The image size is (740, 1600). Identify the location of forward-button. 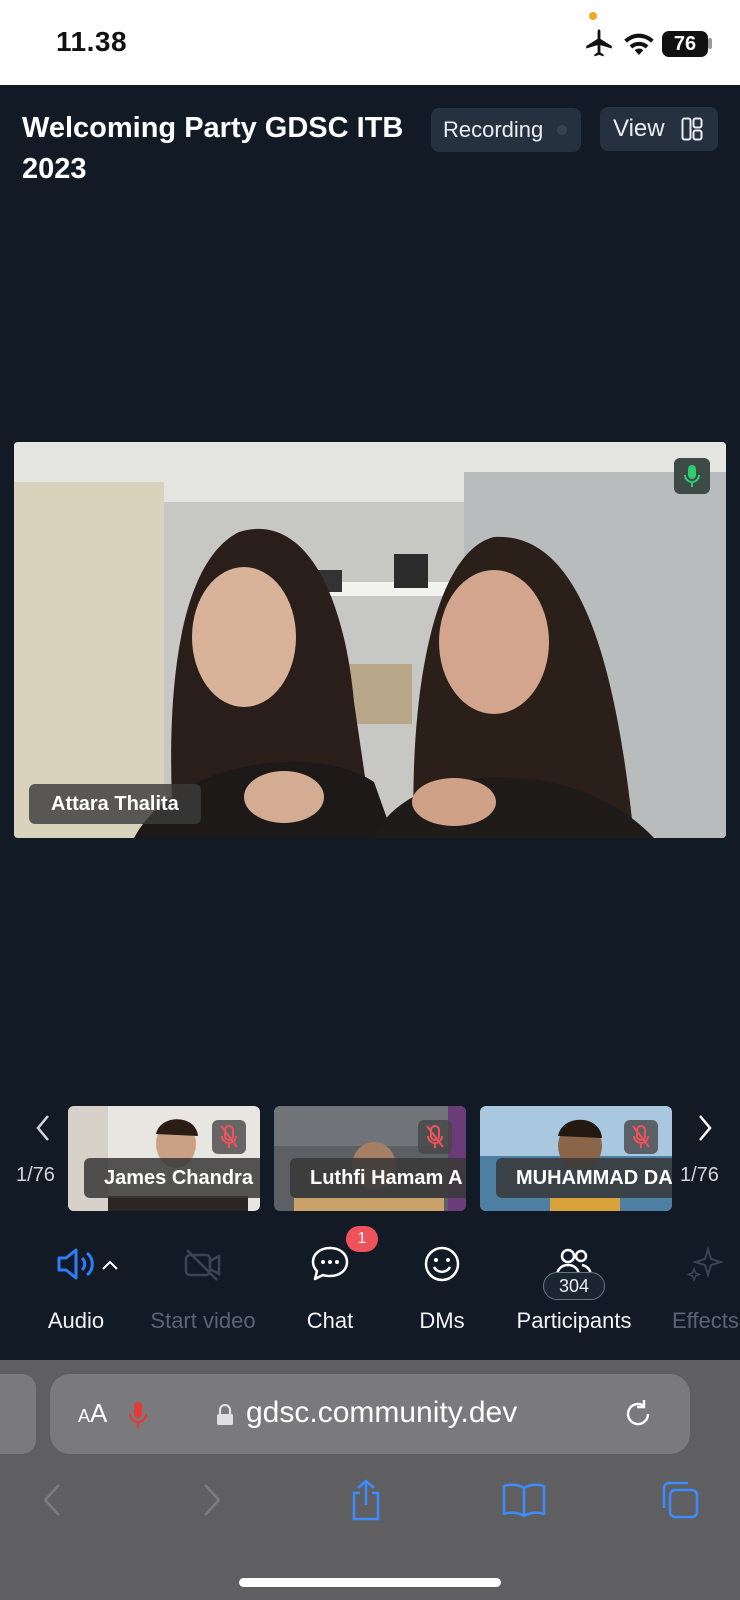
(212, 1500).